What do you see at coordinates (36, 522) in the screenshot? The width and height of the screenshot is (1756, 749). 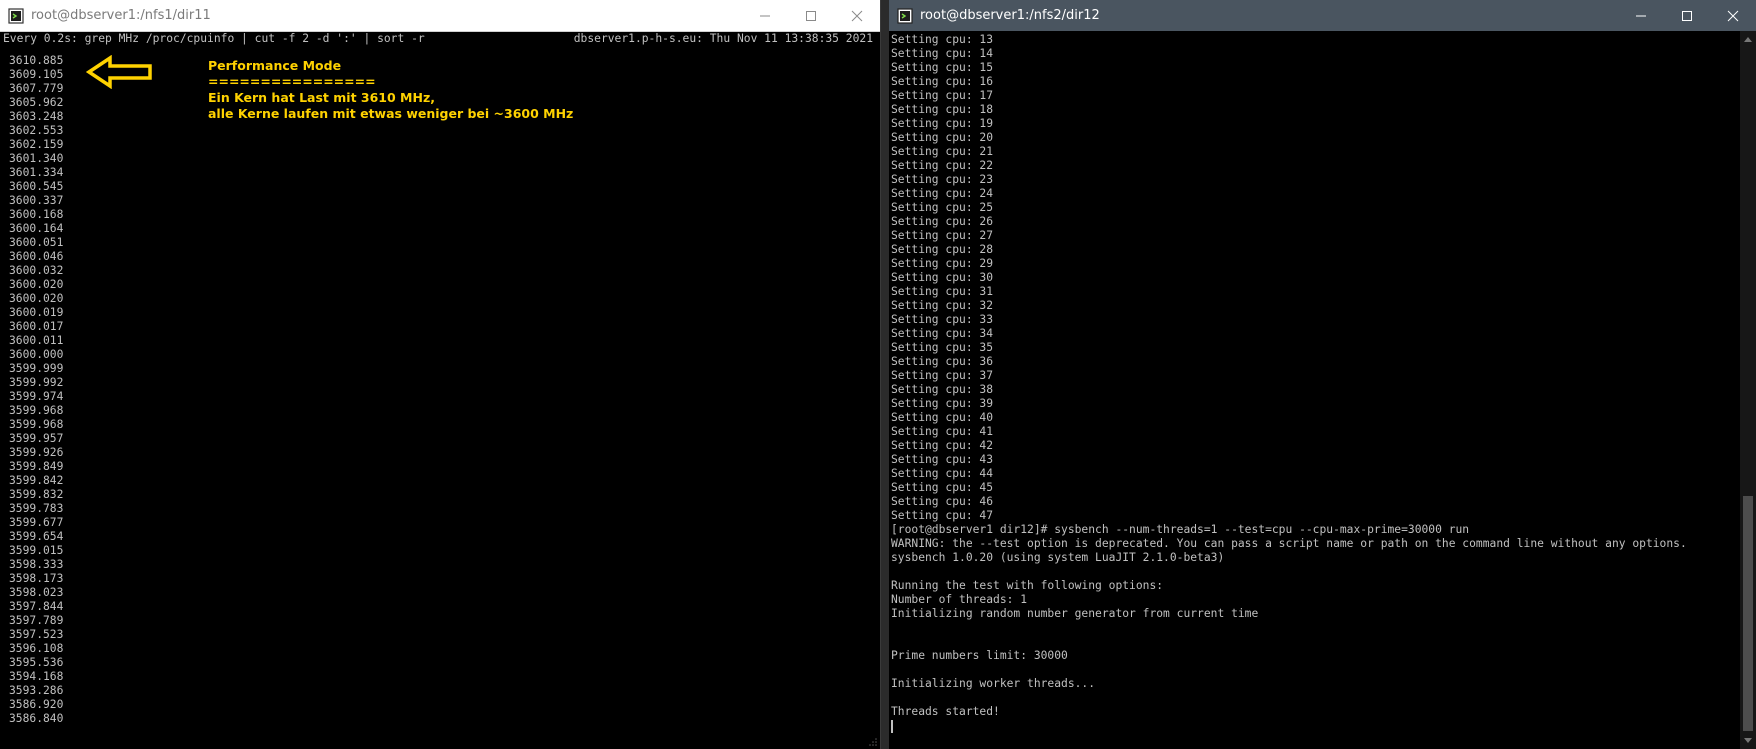 I see `cpu-mhz-value: 3599.677` at bounding box center [36, 522].